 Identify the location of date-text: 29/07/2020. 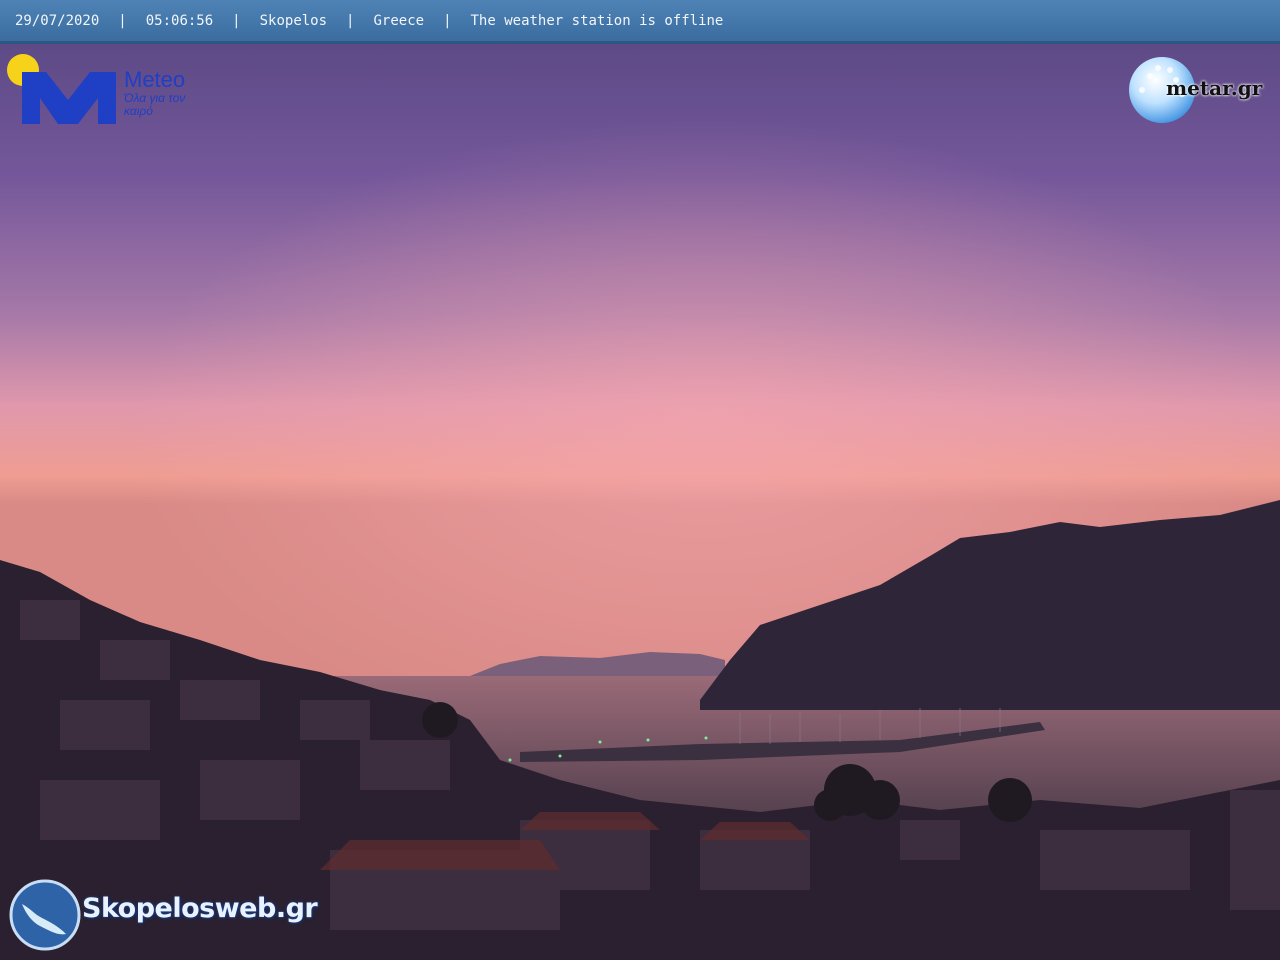
(57, 20).